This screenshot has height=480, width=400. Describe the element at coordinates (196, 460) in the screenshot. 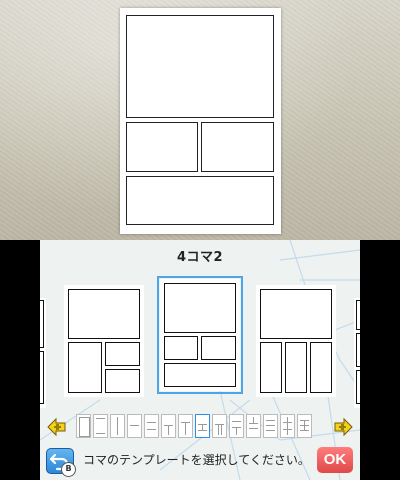

I see `instruction-message: コマのテンプレートを選択してください。` at that location.